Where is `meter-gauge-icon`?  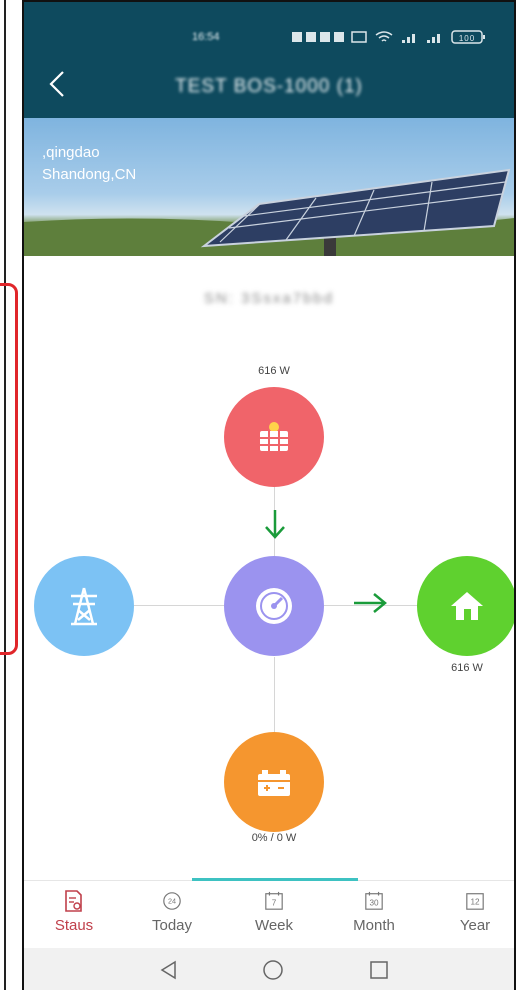 meter-gauge-icon is located at coordinates (274, 606).